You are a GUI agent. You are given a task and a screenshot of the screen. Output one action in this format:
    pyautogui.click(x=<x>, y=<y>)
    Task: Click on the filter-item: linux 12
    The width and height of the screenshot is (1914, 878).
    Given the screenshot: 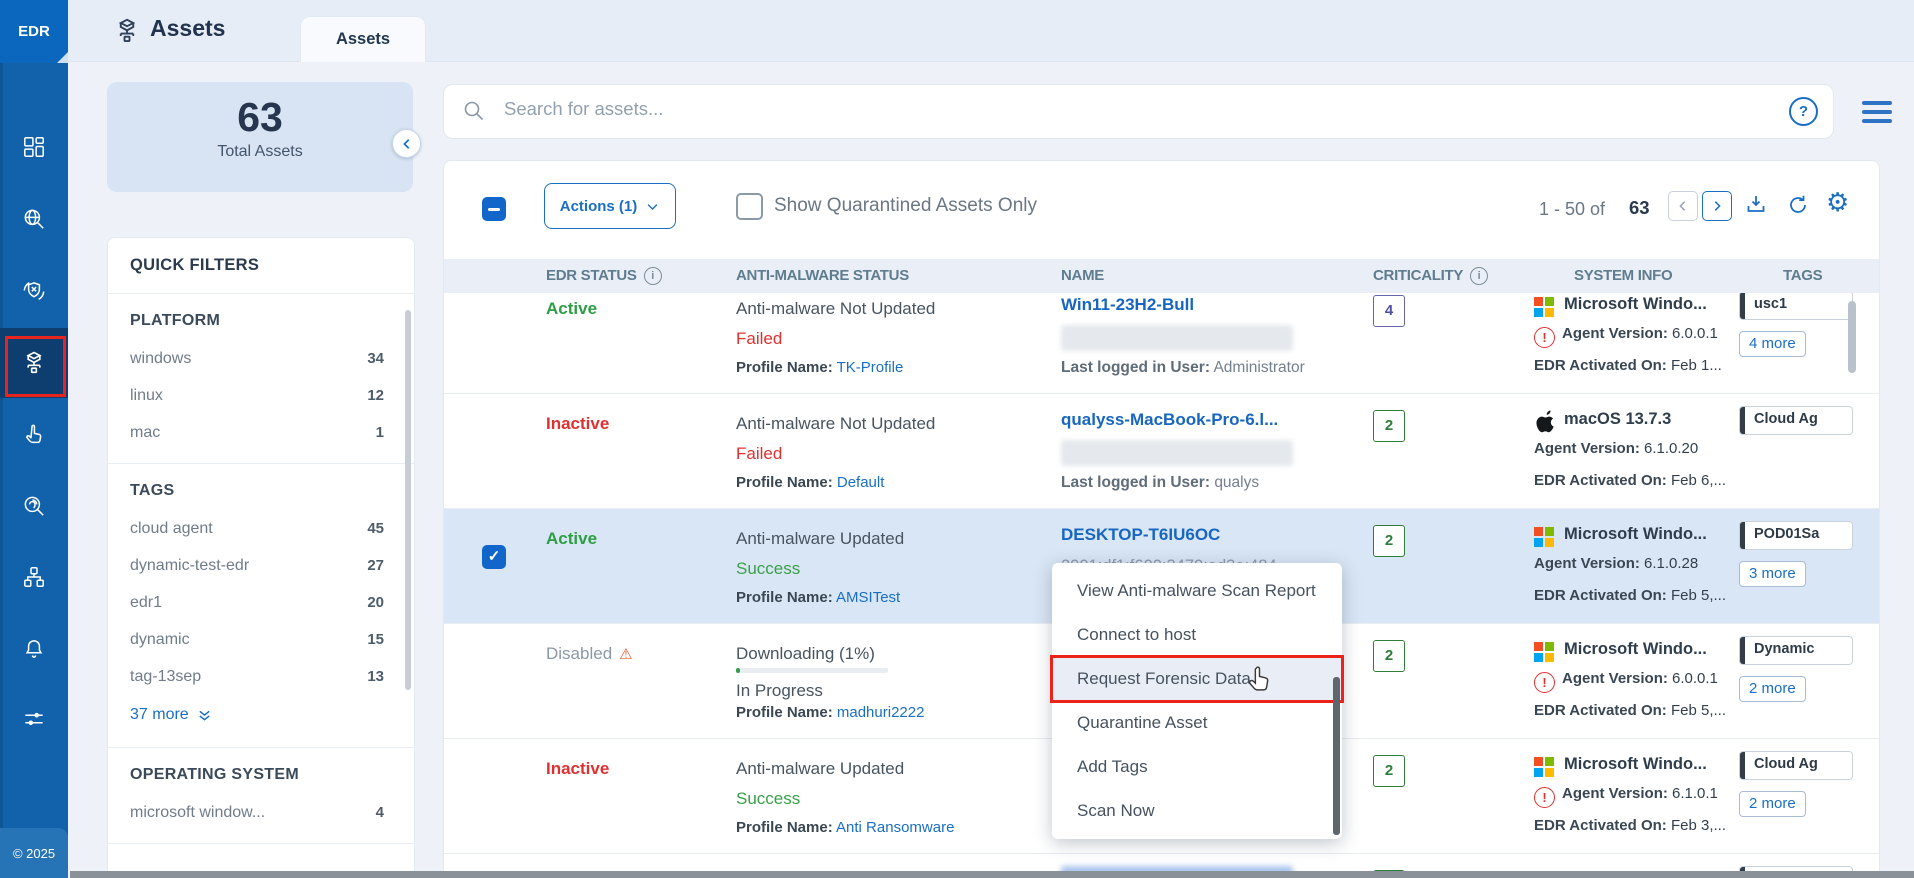 What is the action you would take?
    pyautogui.click(x=261, y=395)
    